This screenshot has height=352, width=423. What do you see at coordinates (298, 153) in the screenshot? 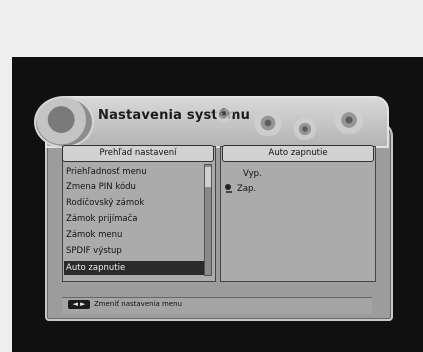
I see `auto-power-on-header: Auto zapnutie` at bounding box center [298, 153].